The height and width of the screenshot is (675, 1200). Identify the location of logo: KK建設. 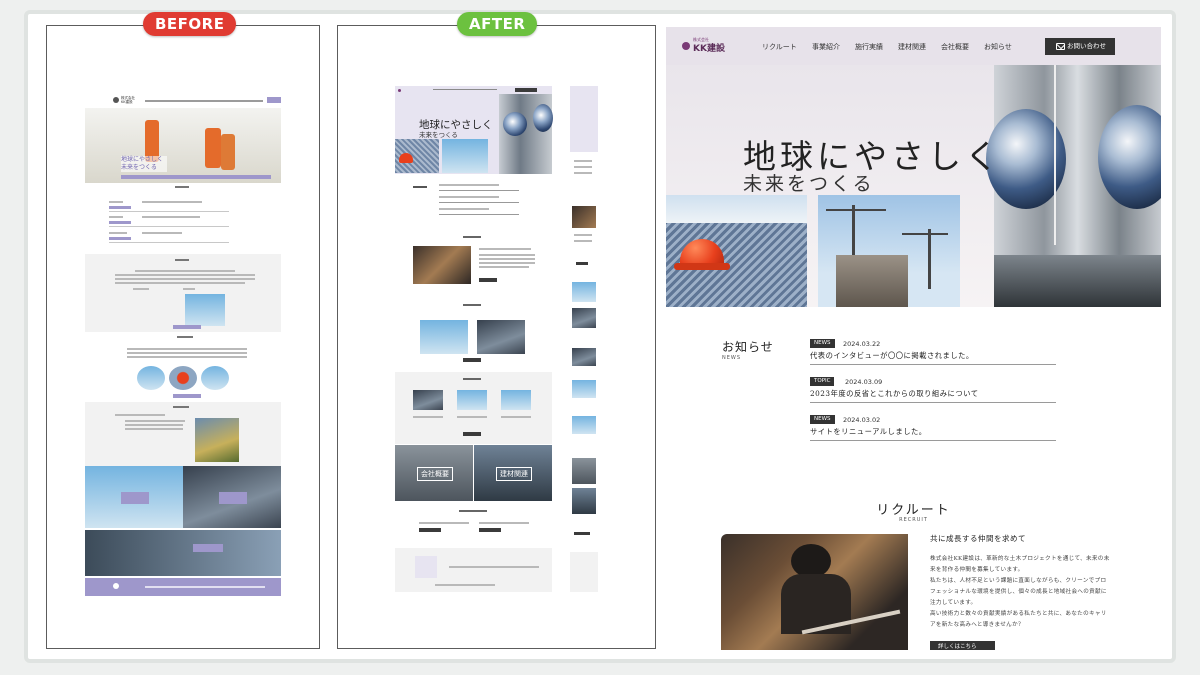
(709, 47).